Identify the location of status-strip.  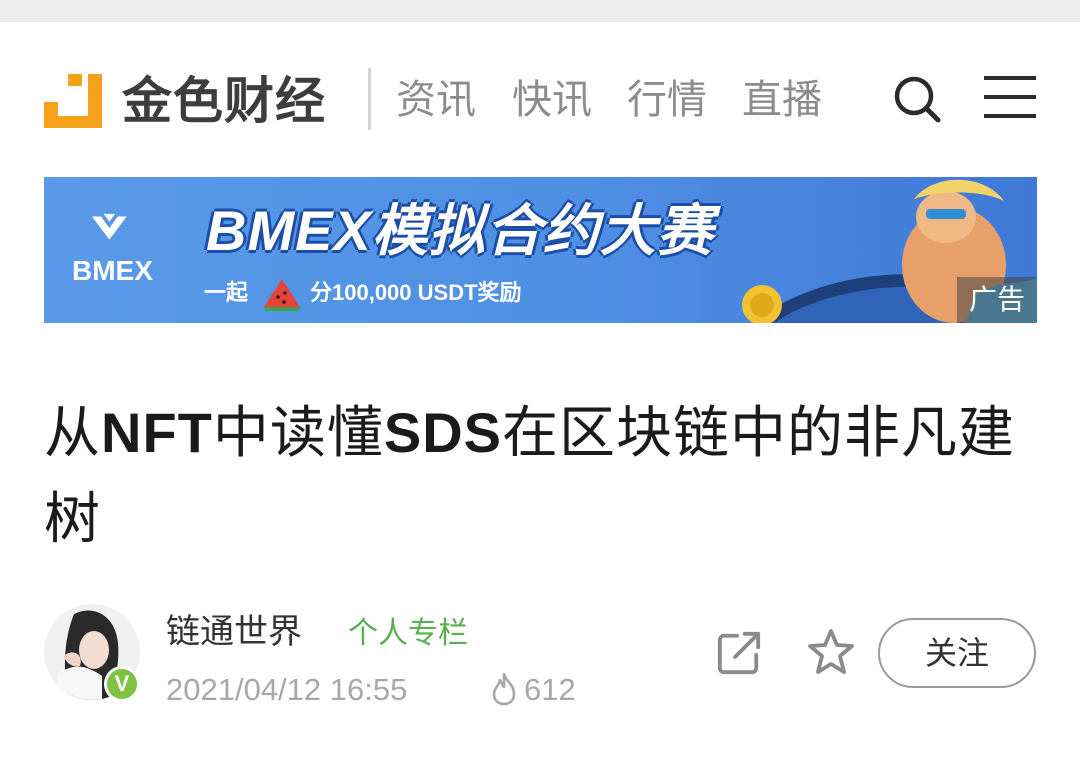
(540, 11).